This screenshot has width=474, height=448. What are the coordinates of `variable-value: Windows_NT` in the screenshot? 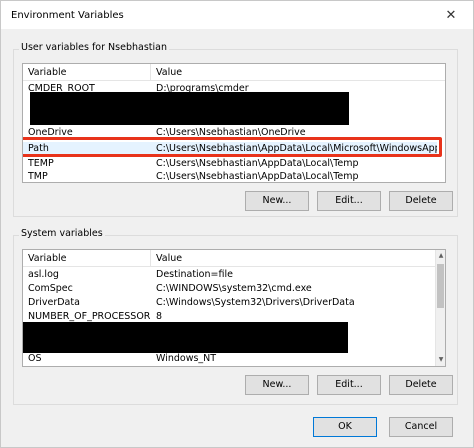 It's located at (186, 358).